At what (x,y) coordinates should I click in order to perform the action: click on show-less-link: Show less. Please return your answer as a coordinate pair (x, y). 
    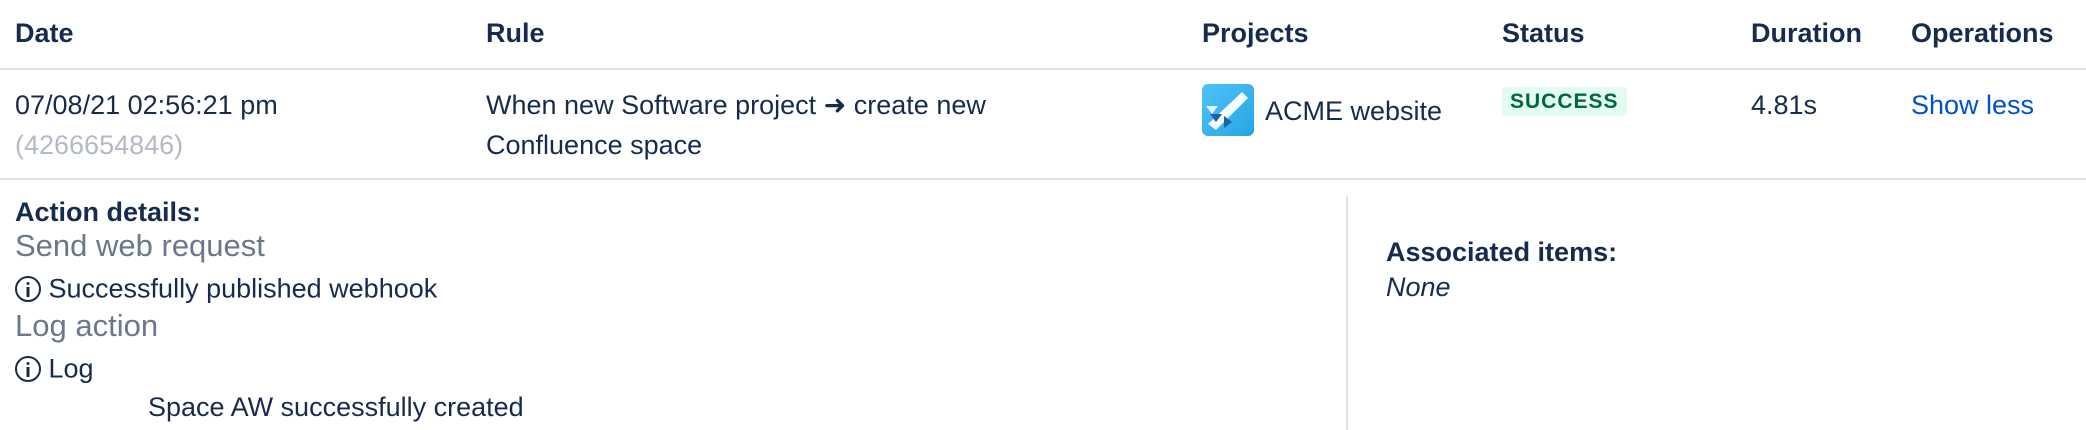
    Looking at the image, I should click on (1972, 105).